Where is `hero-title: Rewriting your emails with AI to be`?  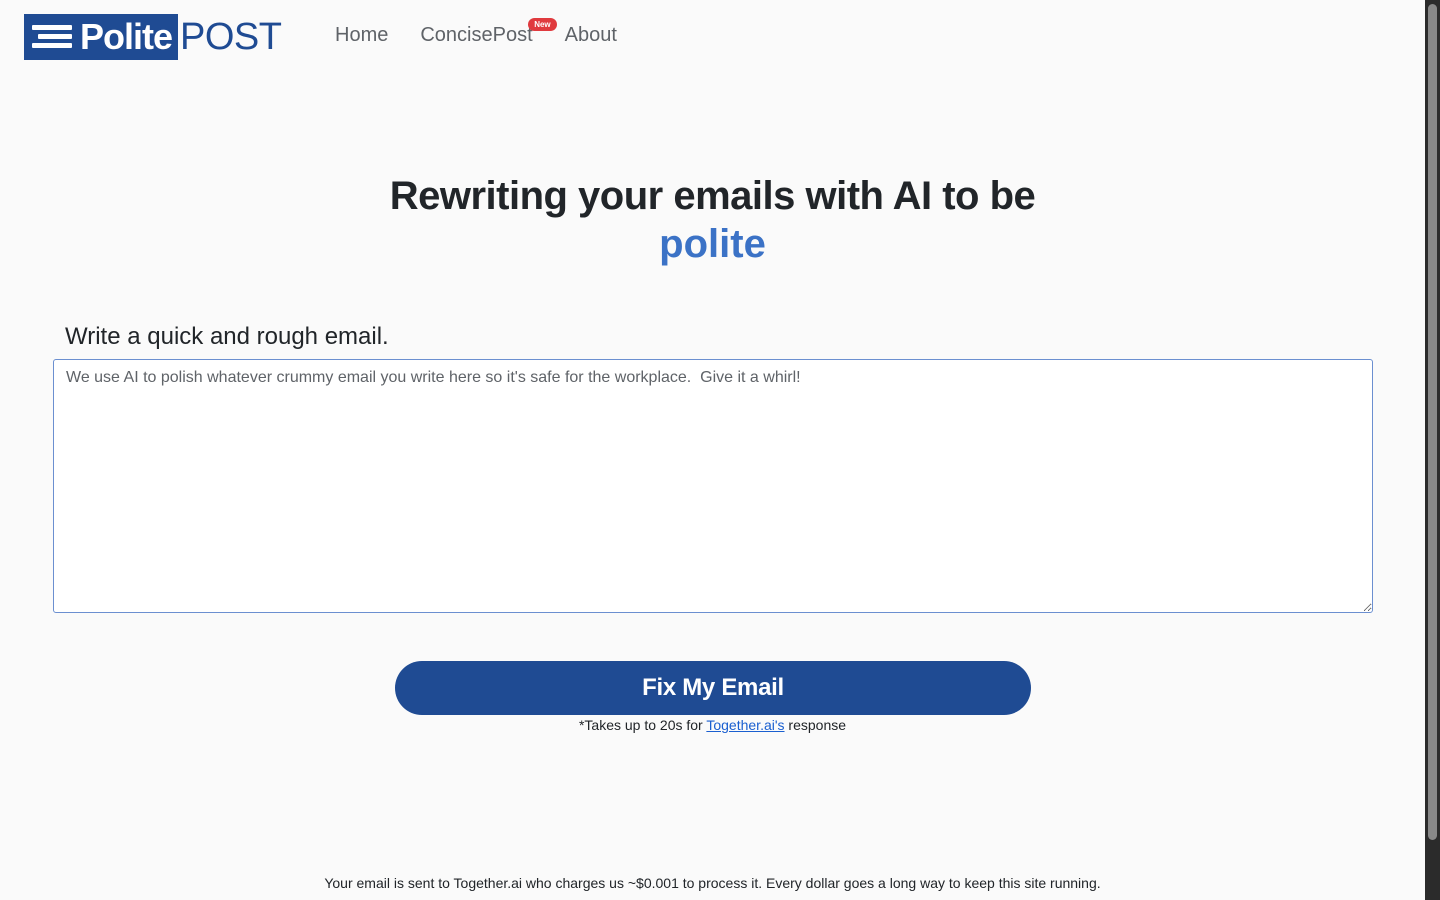
hero-title: Rewriting your emails with AI to be is located at coordinates (712, 196).